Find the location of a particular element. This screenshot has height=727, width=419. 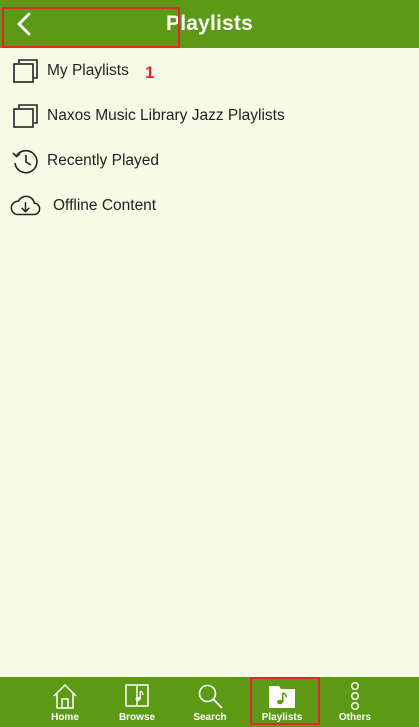

tab-search: Search is located at coordinates (210, 702).